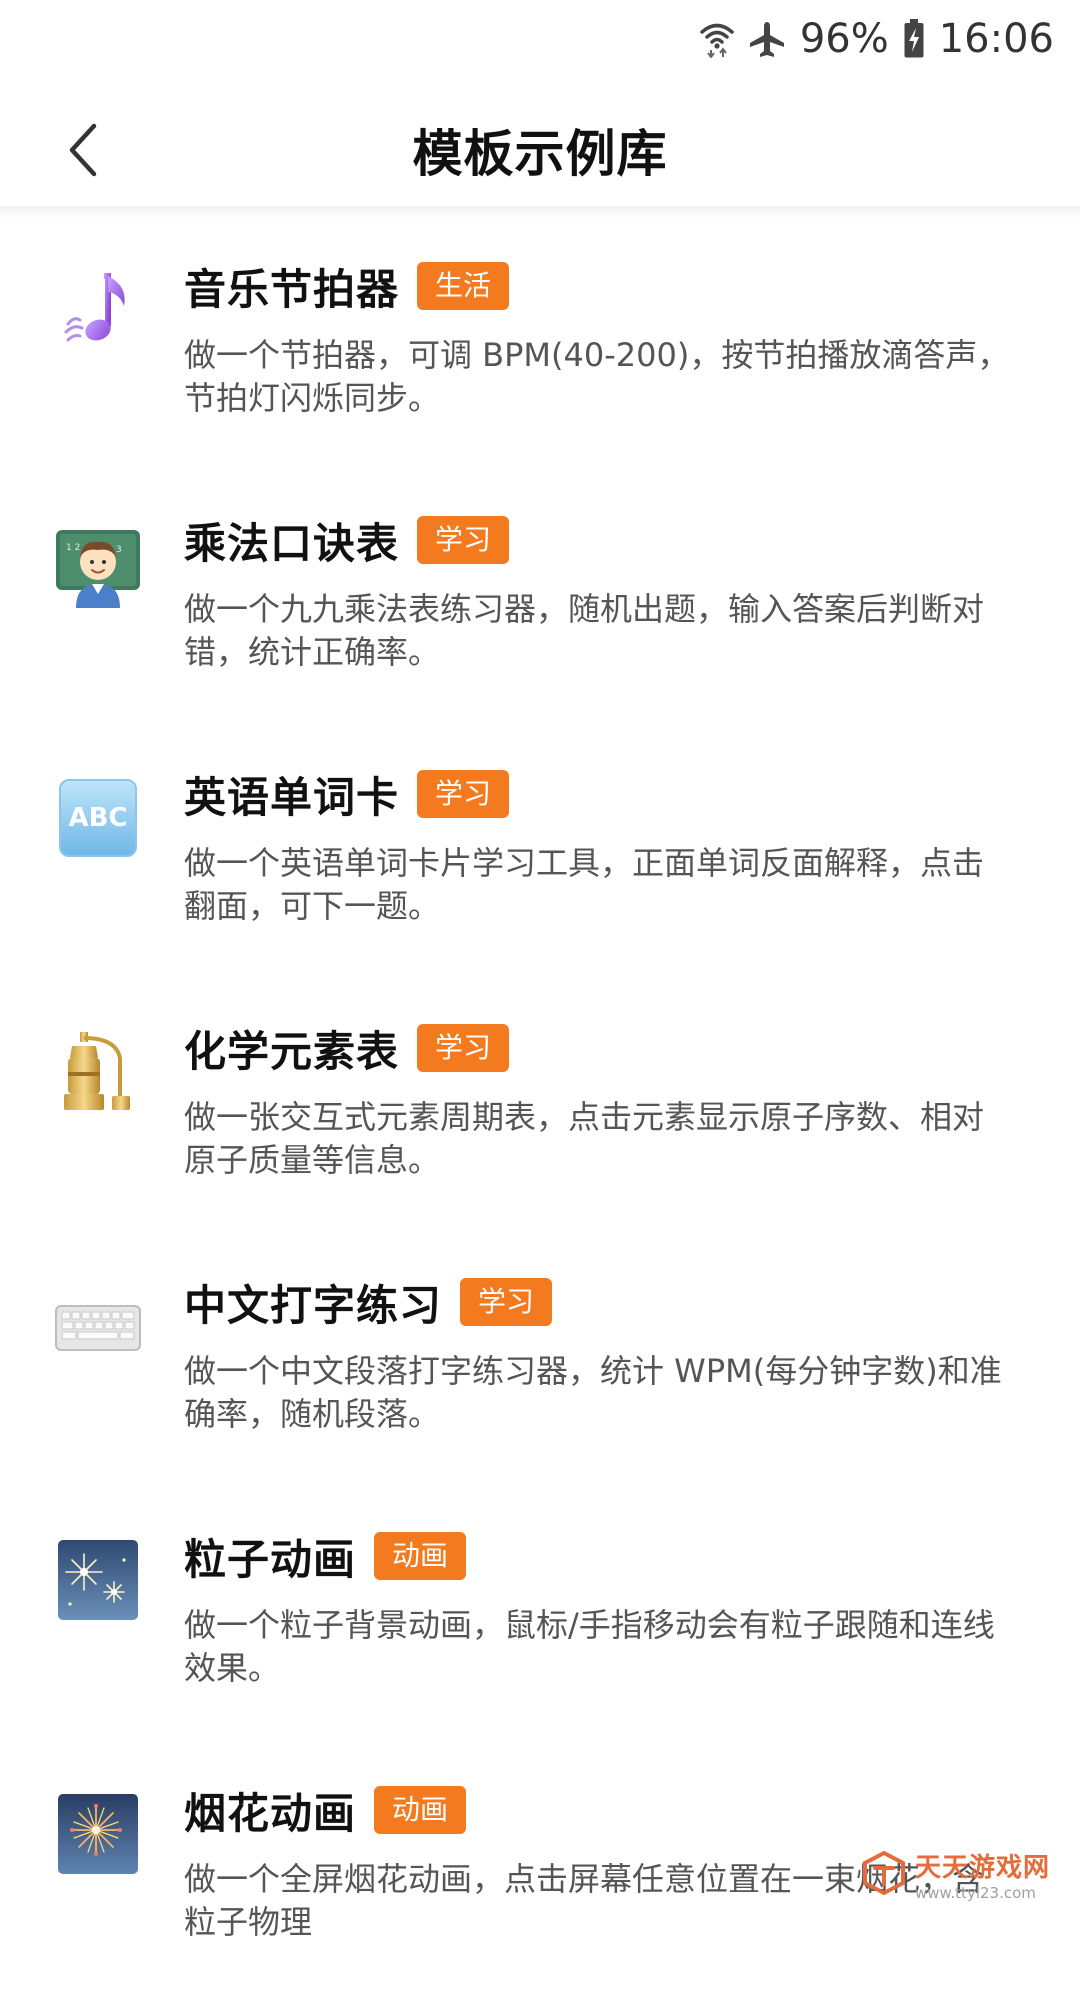  I want to click on item-title: 乘法口诀表, so click(292, 543).